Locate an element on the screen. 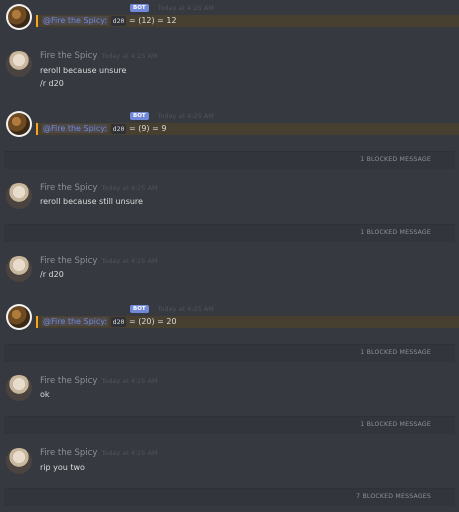  message-text: reroll because still unsure is located at coordinates (91, 201).